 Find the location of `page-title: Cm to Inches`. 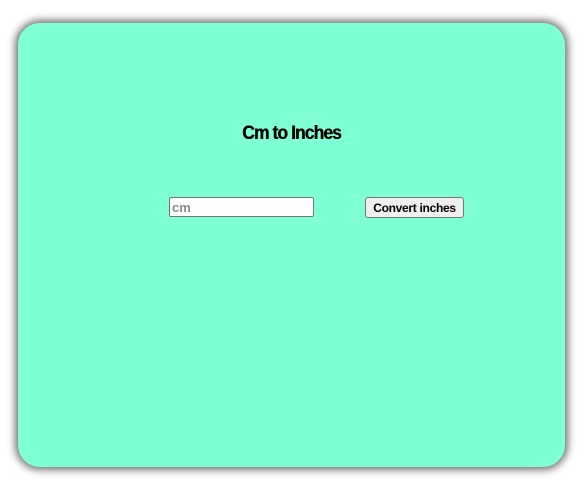

page-title: Cm to Inches is located at coordinates (292, 133).